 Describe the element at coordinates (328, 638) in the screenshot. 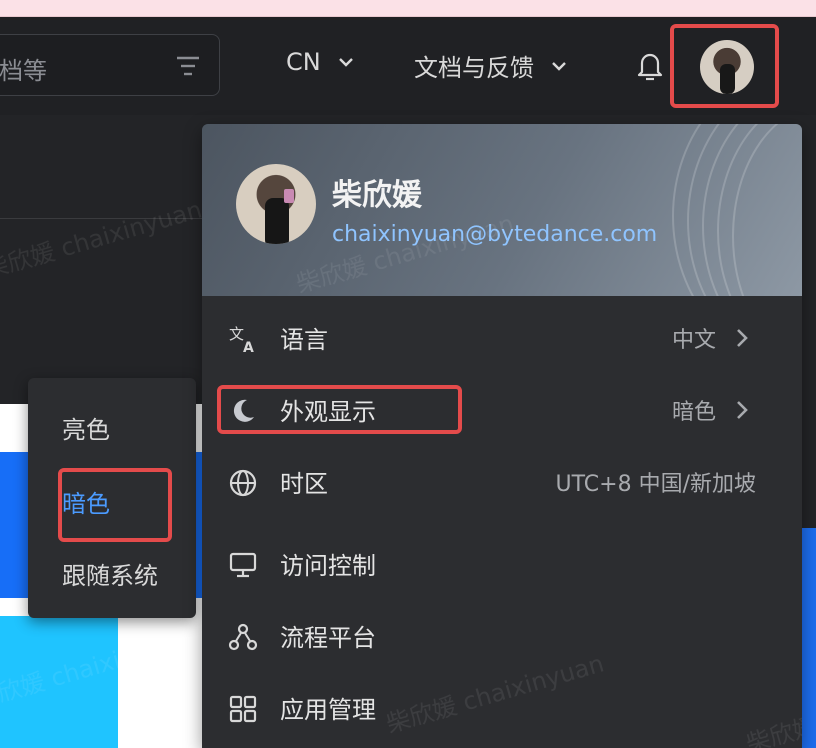

I see `menu-label: 流程平台` at that location.